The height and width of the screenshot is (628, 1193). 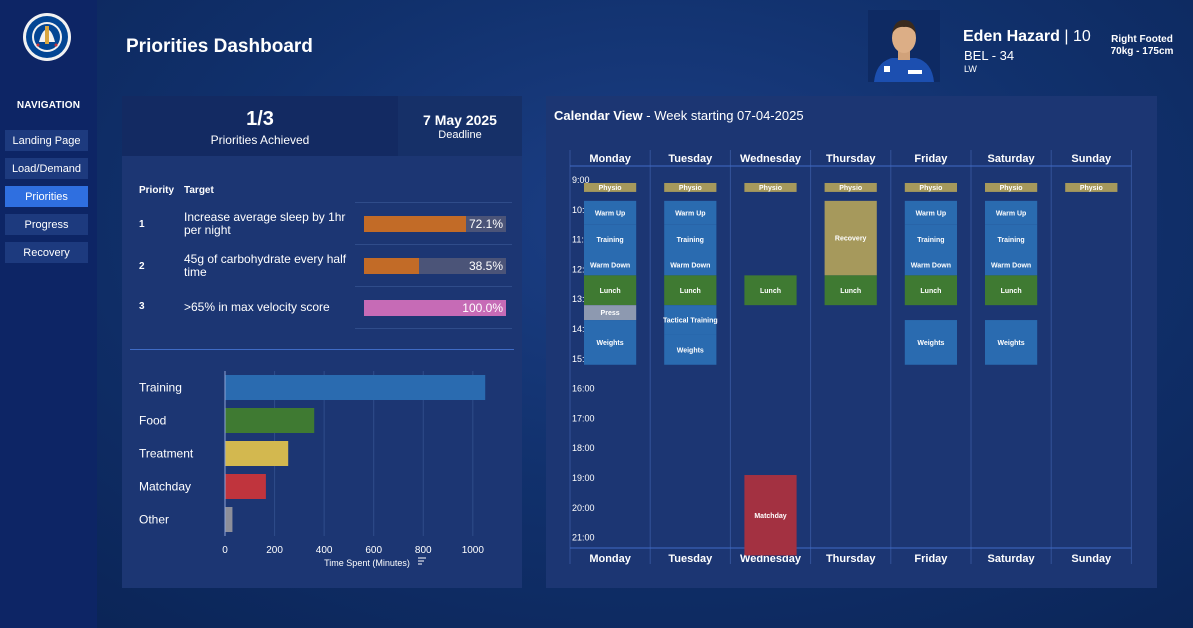 I want to click on hour-label: 16:00, so click(x=583, y=389).